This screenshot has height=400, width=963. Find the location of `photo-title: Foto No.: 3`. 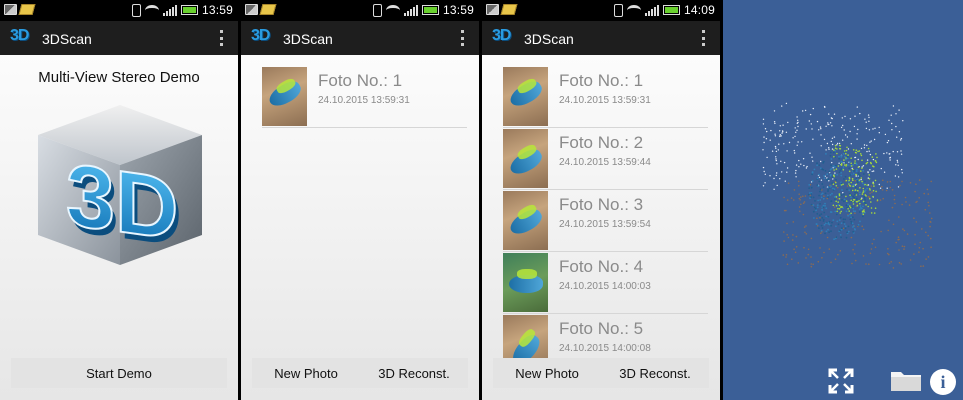

photo-title: Foto No.: 3 is located at coordinates (601, 204).